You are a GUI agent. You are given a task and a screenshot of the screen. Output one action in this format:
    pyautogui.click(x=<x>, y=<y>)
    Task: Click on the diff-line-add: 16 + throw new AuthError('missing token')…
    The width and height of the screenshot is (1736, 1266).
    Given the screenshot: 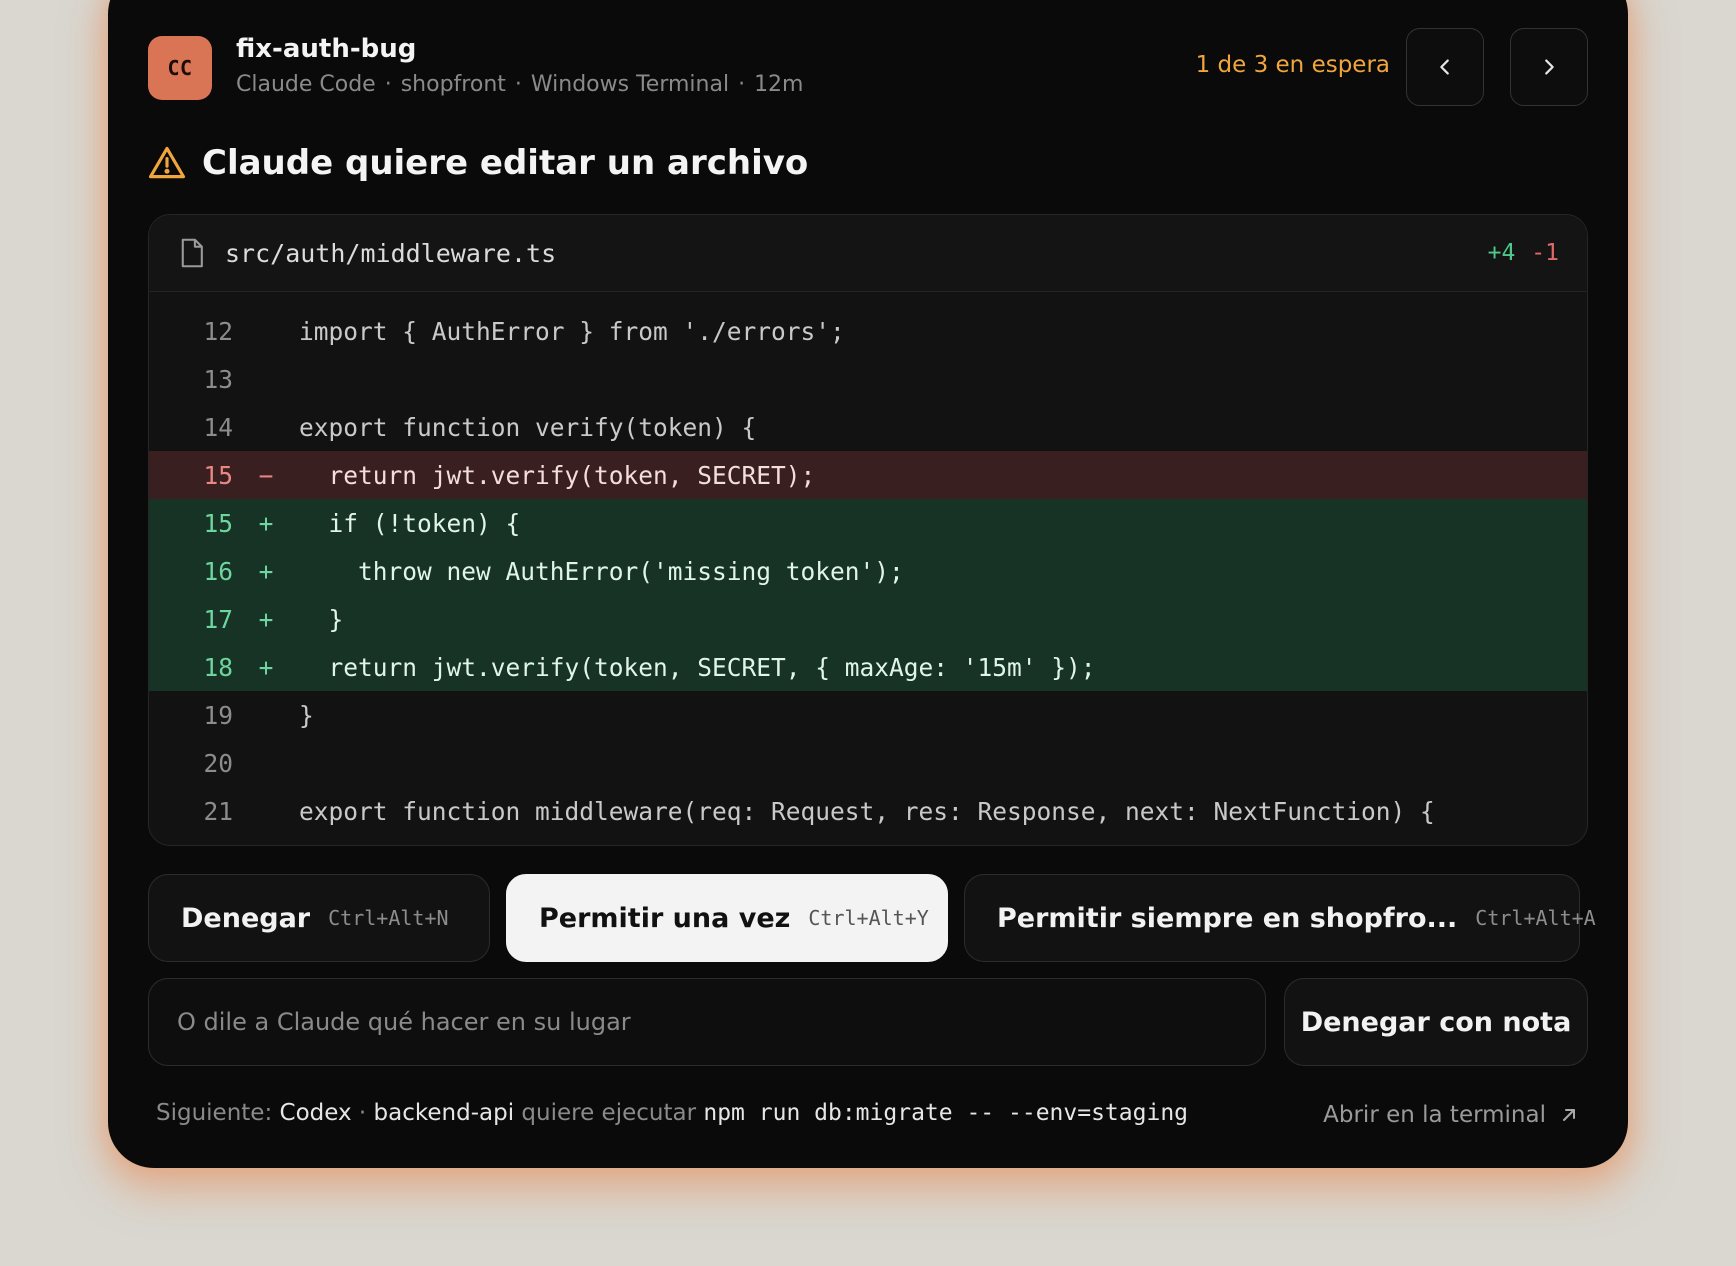 What is the action you would take?
    pyautogui.click(x=868, y=571)
    